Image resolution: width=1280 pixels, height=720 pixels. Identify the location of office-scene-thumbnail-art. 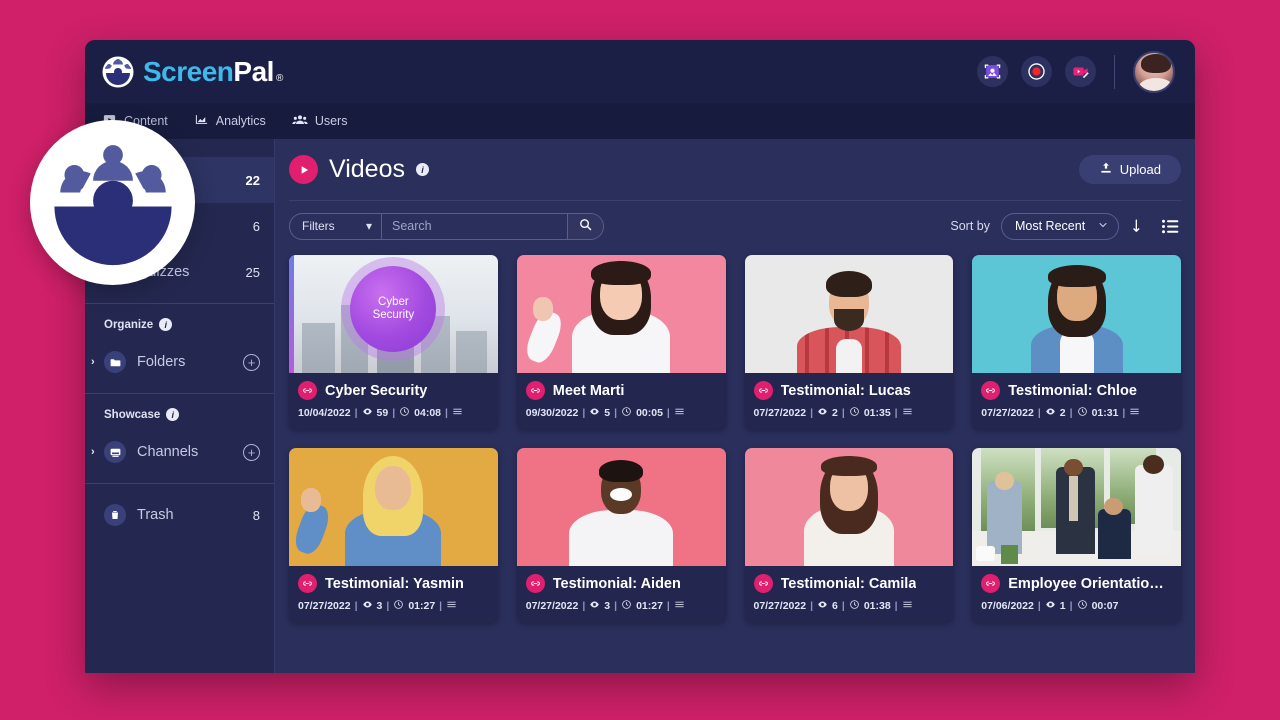
(1076, 507).